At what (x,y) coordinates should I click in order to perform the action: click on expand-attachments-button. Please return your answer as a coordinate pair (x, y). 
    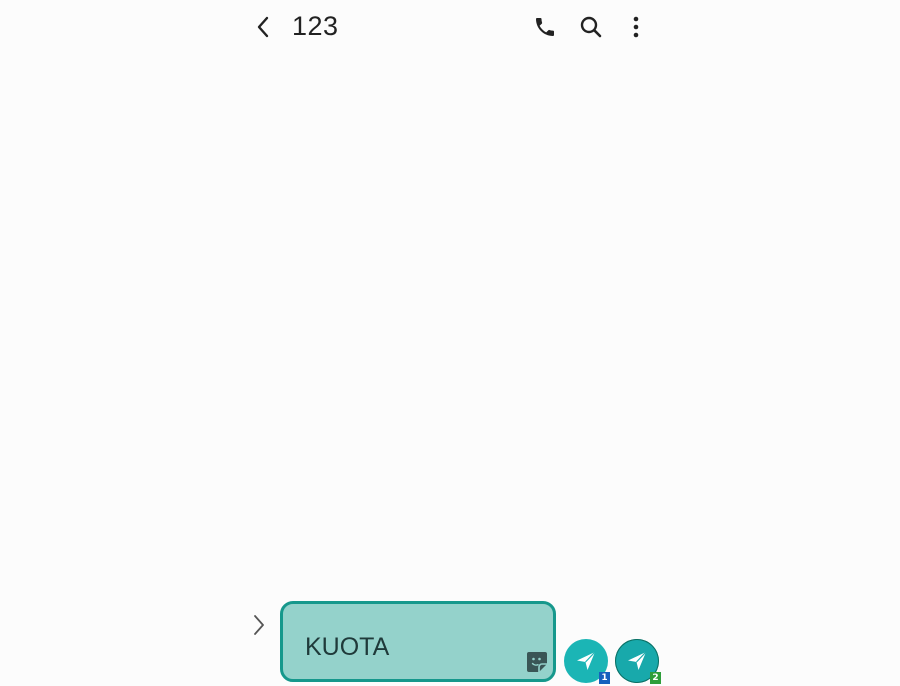
    Looking at the image, I should click on (259, 625).